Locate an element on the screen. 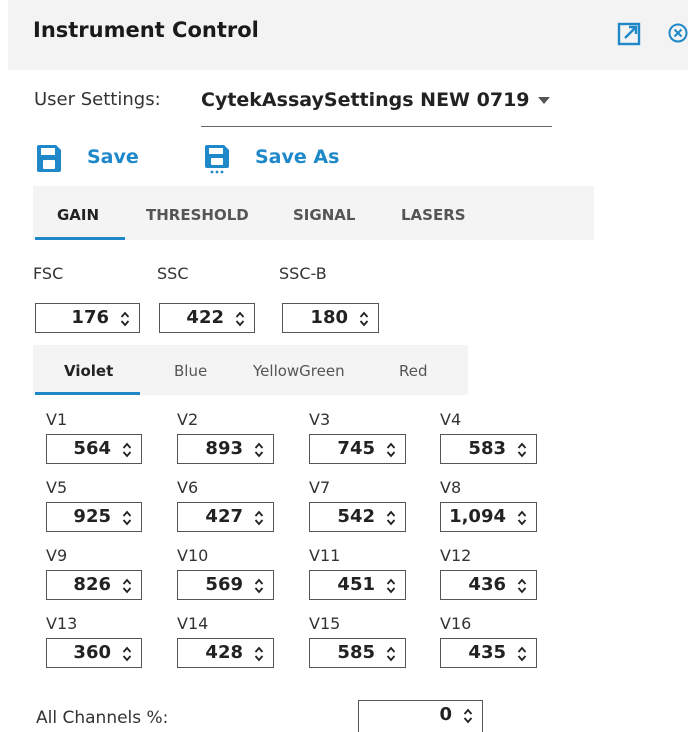  ssc-b-gain-stepper: 180 is located at coordinates (330, 318).